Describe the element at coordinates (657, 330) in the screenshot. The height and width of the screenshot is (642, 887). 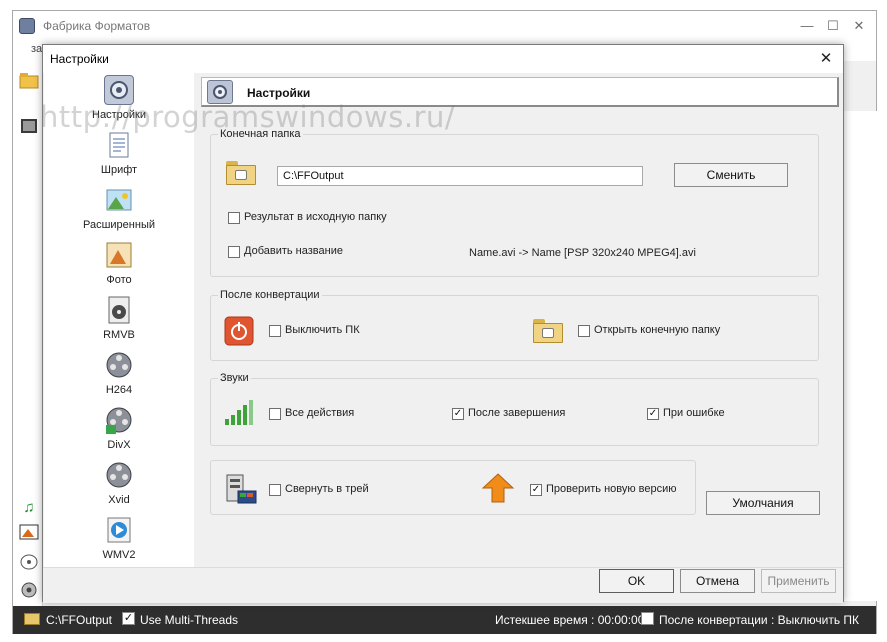
I see `checkbox-label: Открыть конечную папку` at that location.